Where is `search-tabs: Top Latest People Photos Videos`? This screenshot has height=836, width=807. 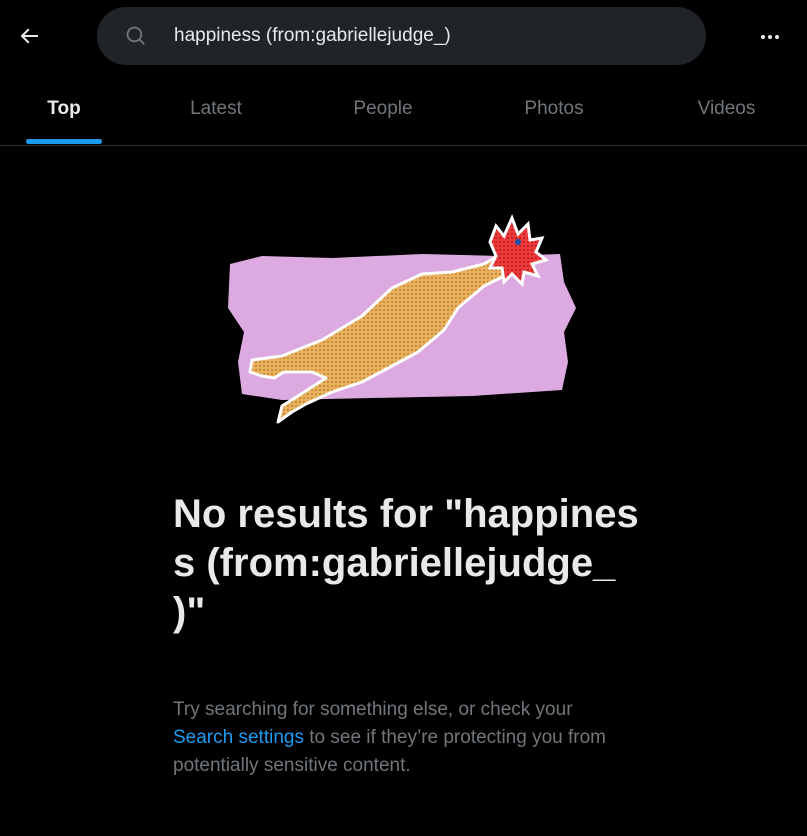
search-tabs: Top Latest People Photos Videos is located at coordinates (403, 109).